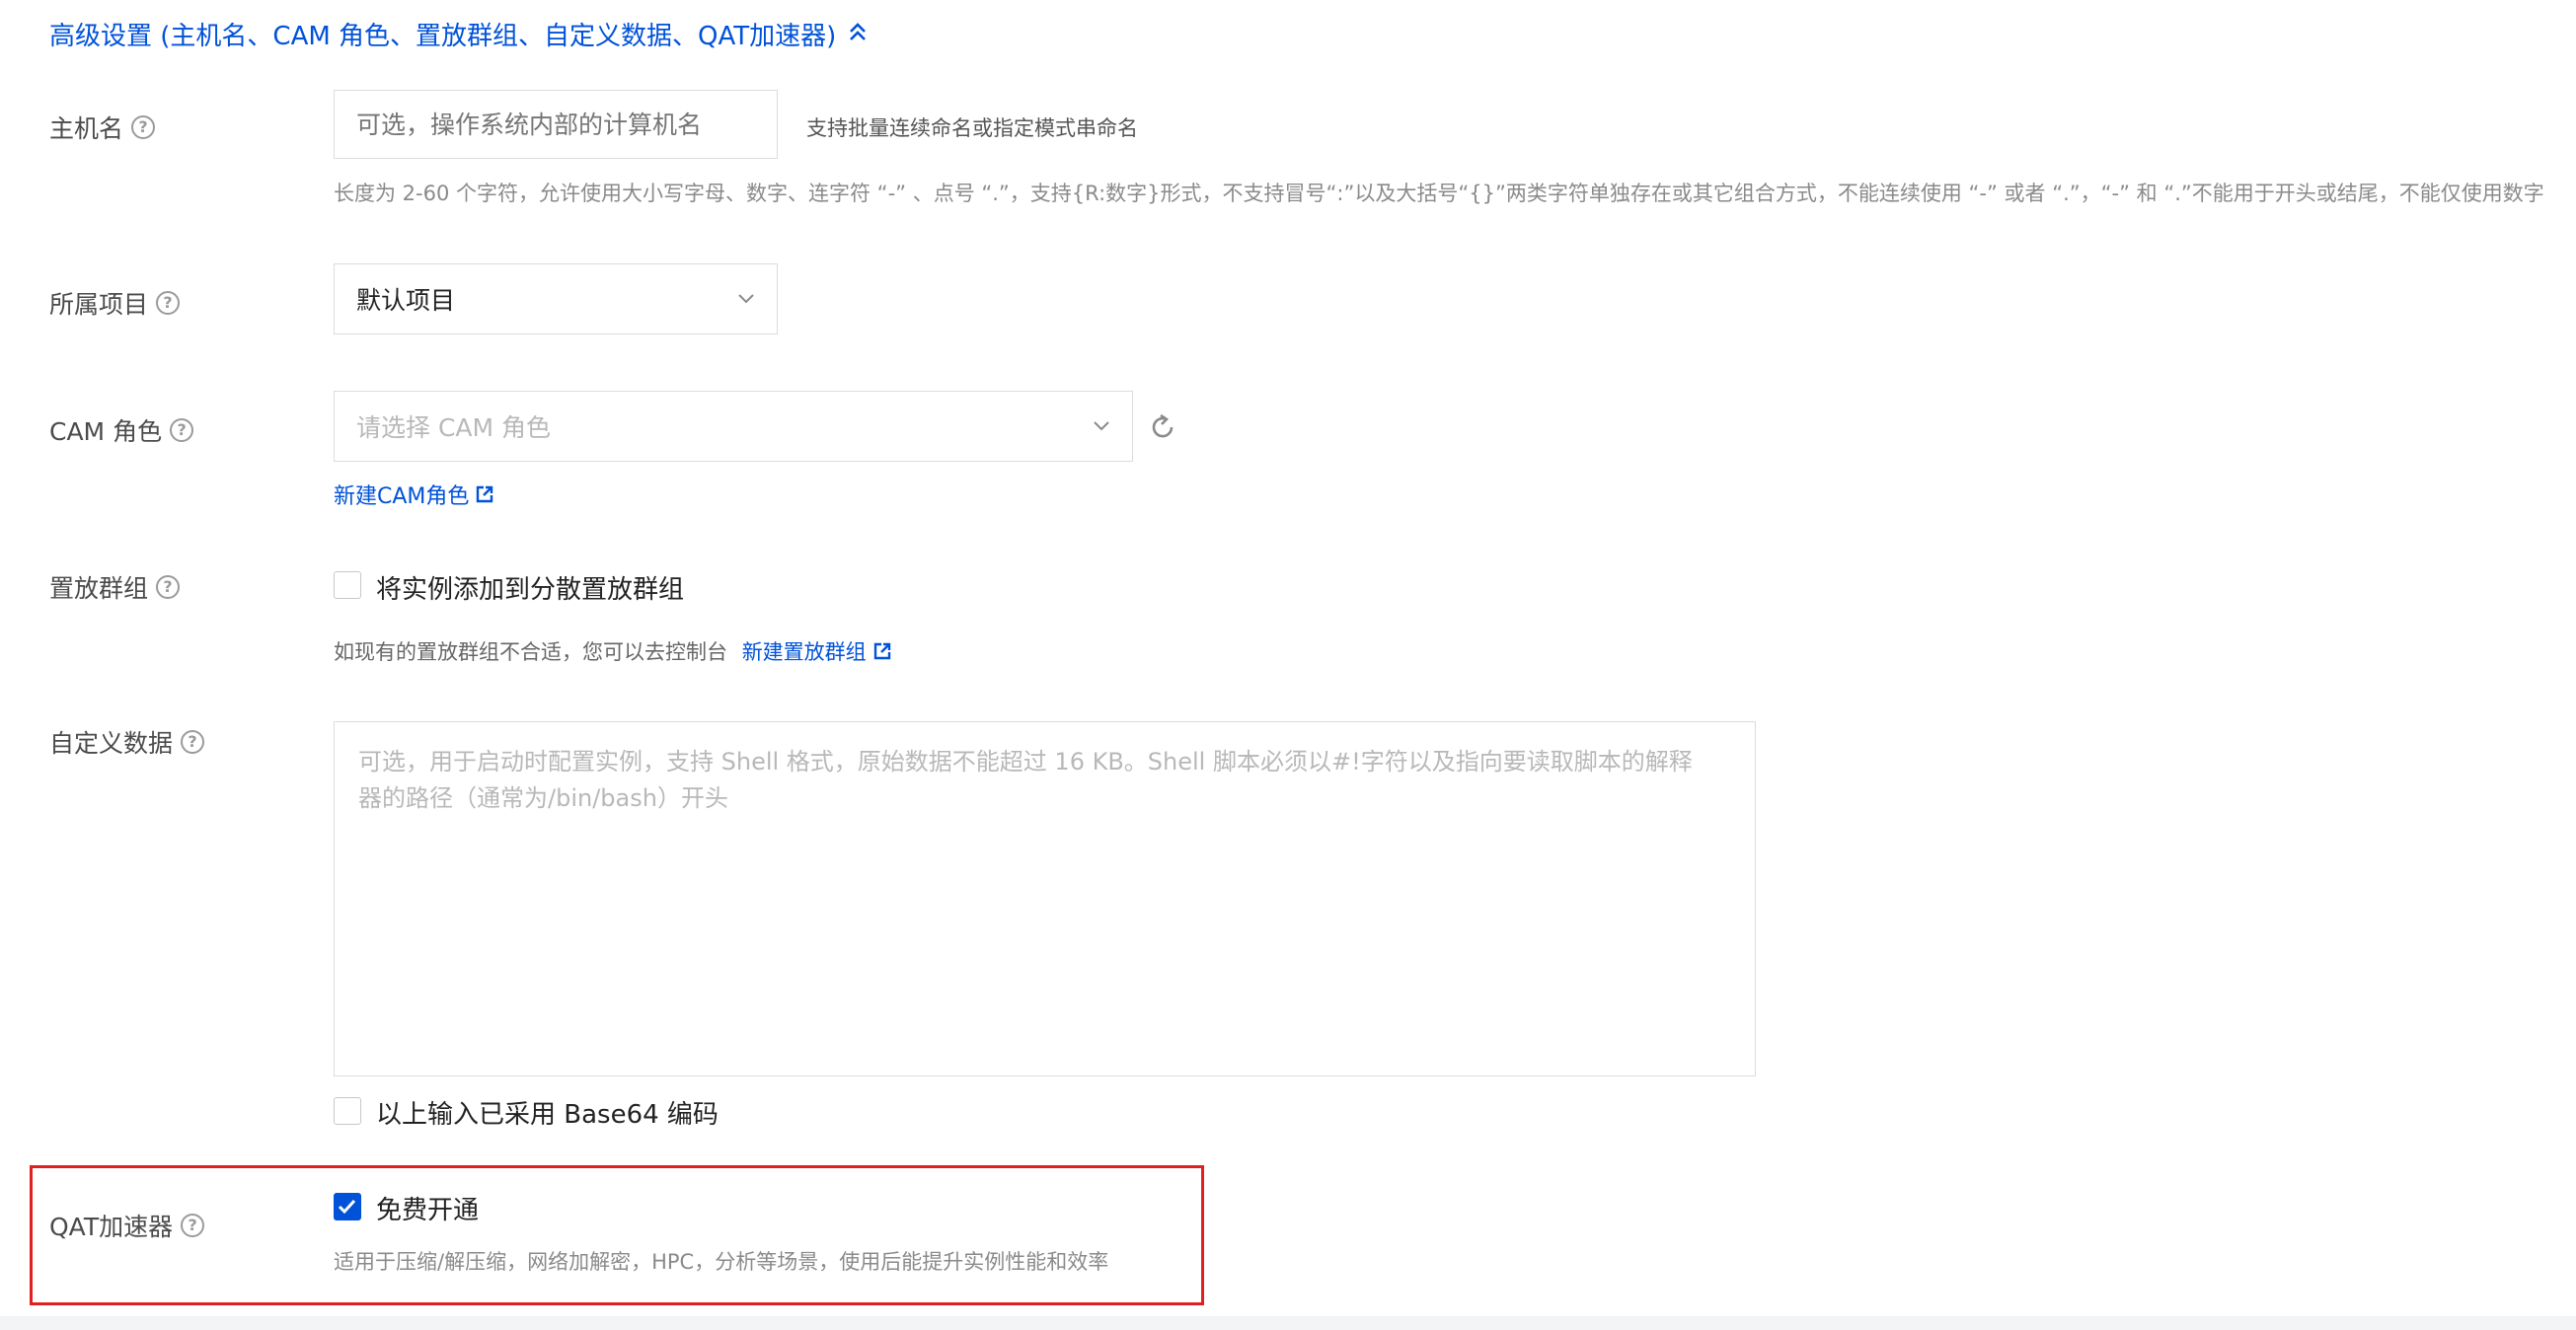  Describe the element at coordinates (428, 1211) in the screenshot. I see `qat-checkbox-label: 免费开通` at that location.